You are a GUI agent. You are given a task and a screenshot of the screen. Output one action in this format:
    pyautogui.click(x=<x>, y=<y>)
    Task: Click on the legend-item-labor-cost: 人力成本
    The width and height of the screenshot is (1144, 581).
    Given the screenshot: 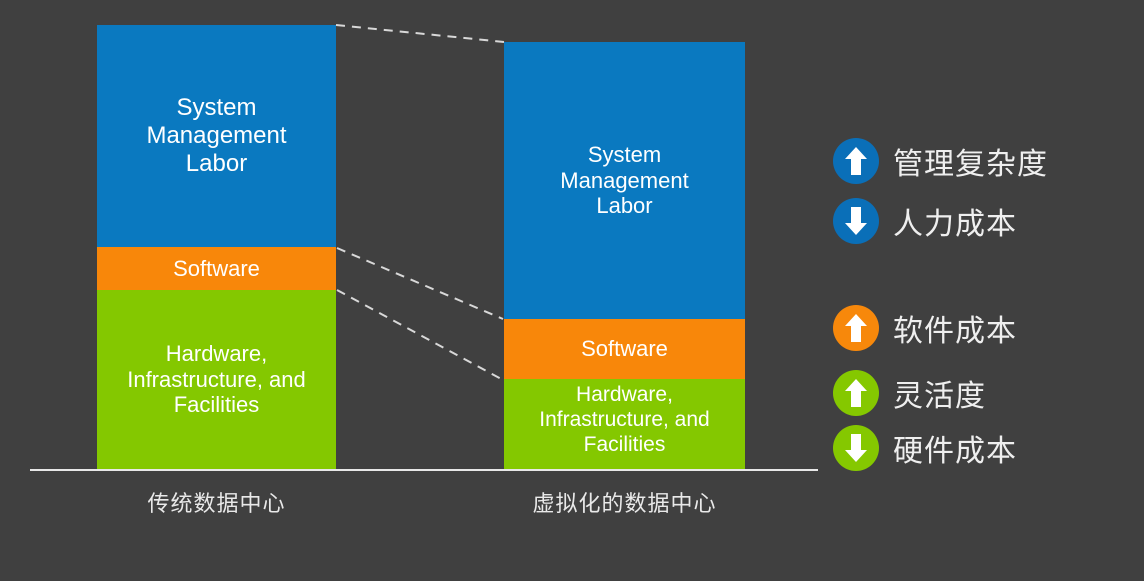 What is the action you would take?
    pyautogui.click(x=925, y=221)
    